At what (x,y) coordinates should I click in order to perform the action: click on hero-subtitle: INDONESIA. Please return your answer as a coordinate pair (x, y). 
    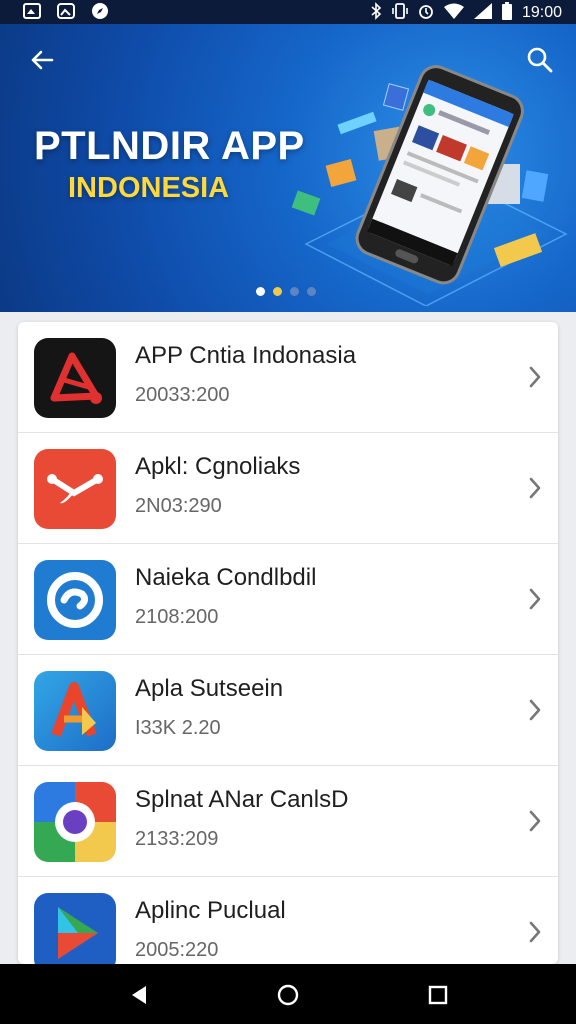
    Looking at the image, I should click on (149, 188).